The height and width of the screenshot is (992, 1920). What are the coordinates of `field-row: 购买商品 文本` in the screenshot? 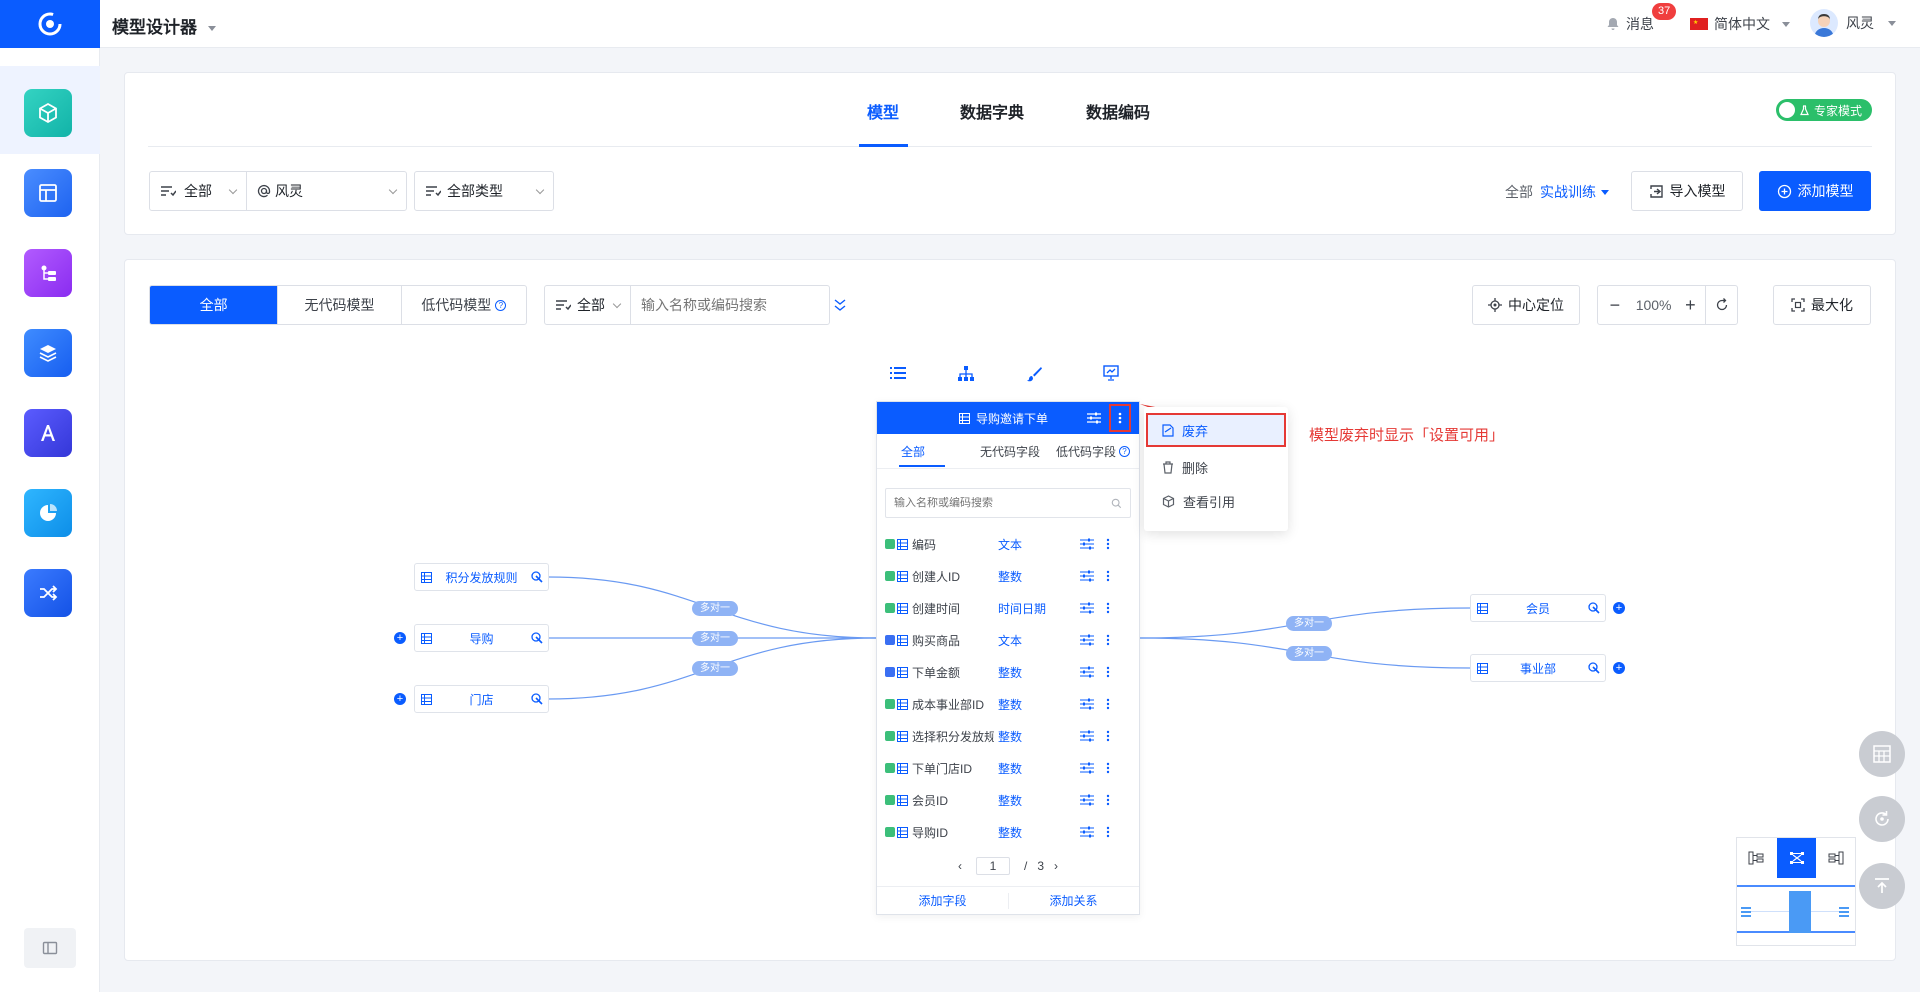 It's located at (1009, 640).